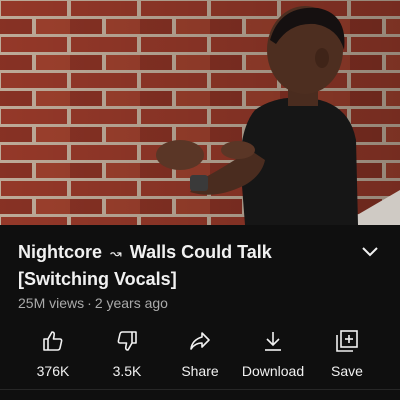 This screenshot has width=400, height=400. I want to click on download-icon, so click(273, 341).